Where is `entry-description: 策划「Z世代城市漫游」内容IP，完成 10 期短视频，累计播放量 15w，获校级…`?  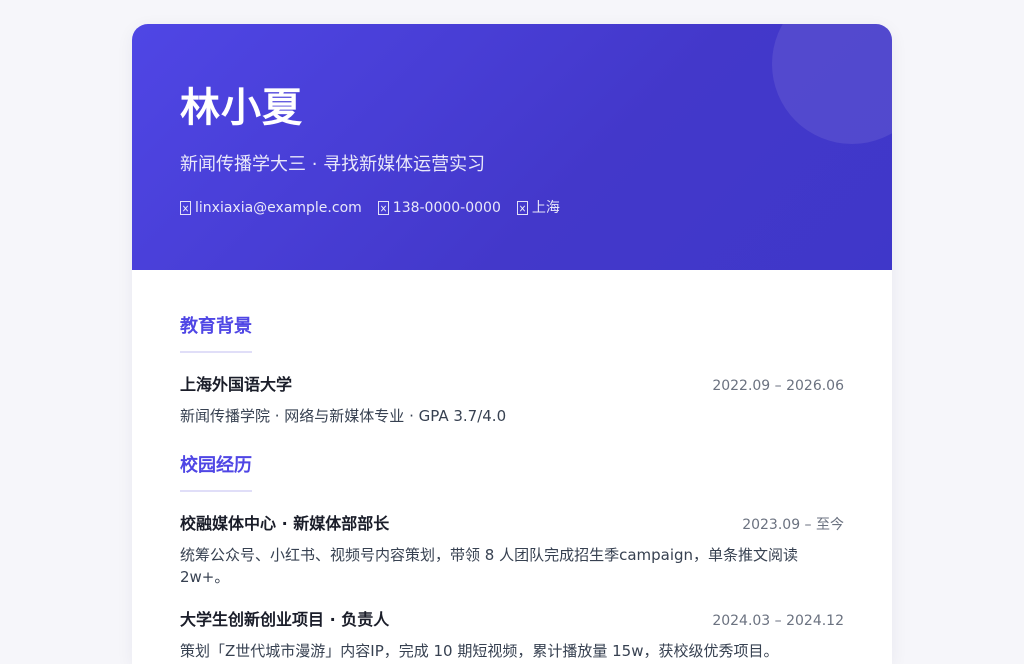
entry-description: 策划「Z世代城市漫游」内容IP，完成 10 期短视频，累计播放量 15w，获校级… is located at coordinates (479, 651).